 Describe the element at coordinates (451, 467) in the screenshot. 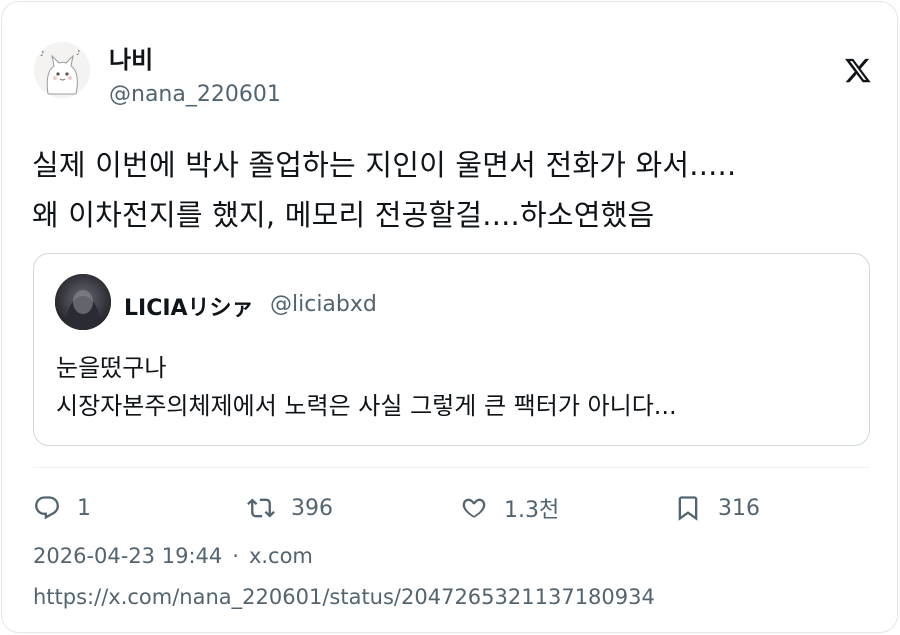

I see `divider` at that location.